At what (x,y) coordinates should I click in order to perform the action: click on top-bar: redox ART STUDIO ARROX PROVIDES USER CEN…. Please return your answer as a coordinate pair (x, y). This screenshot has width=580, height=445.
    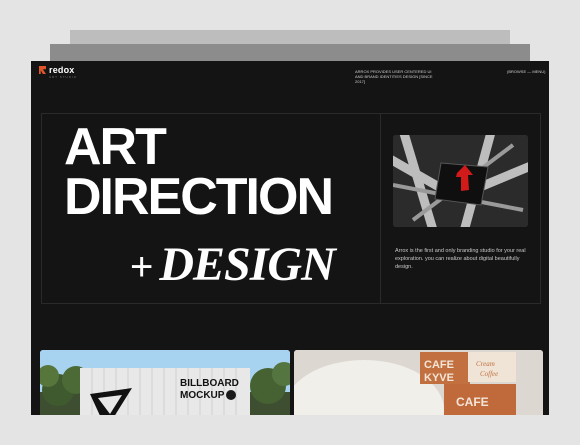
    Looking at the image, I should click on (290, 72).